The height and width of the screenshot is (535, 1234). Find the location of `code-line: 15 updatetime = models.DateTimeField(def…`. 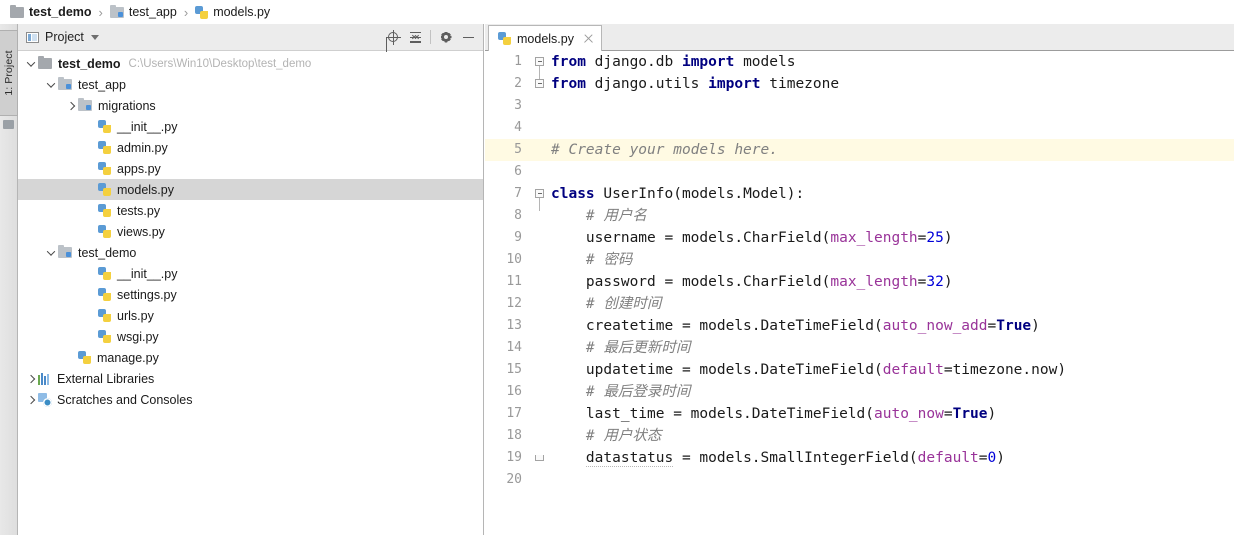

code-line: 15 updatetime = models.DateTimeField(def… is located at coordinates (859, 370).